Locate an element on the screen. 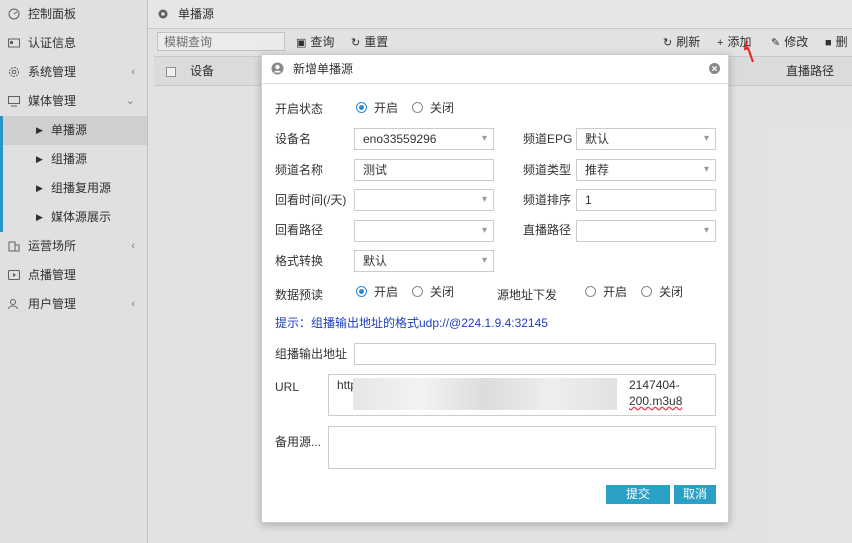  order-value: 1 is located at coordinates (588, 200).